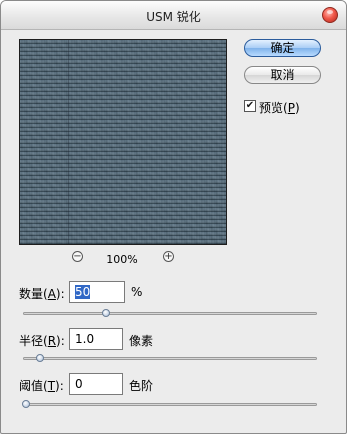 Image resolution: width=347 pixels, height=434 pixels. What do you see at coordinates (60, 341) in the screenshot?
I see `radius-label-close: ):` at bounding box center [60, 341].